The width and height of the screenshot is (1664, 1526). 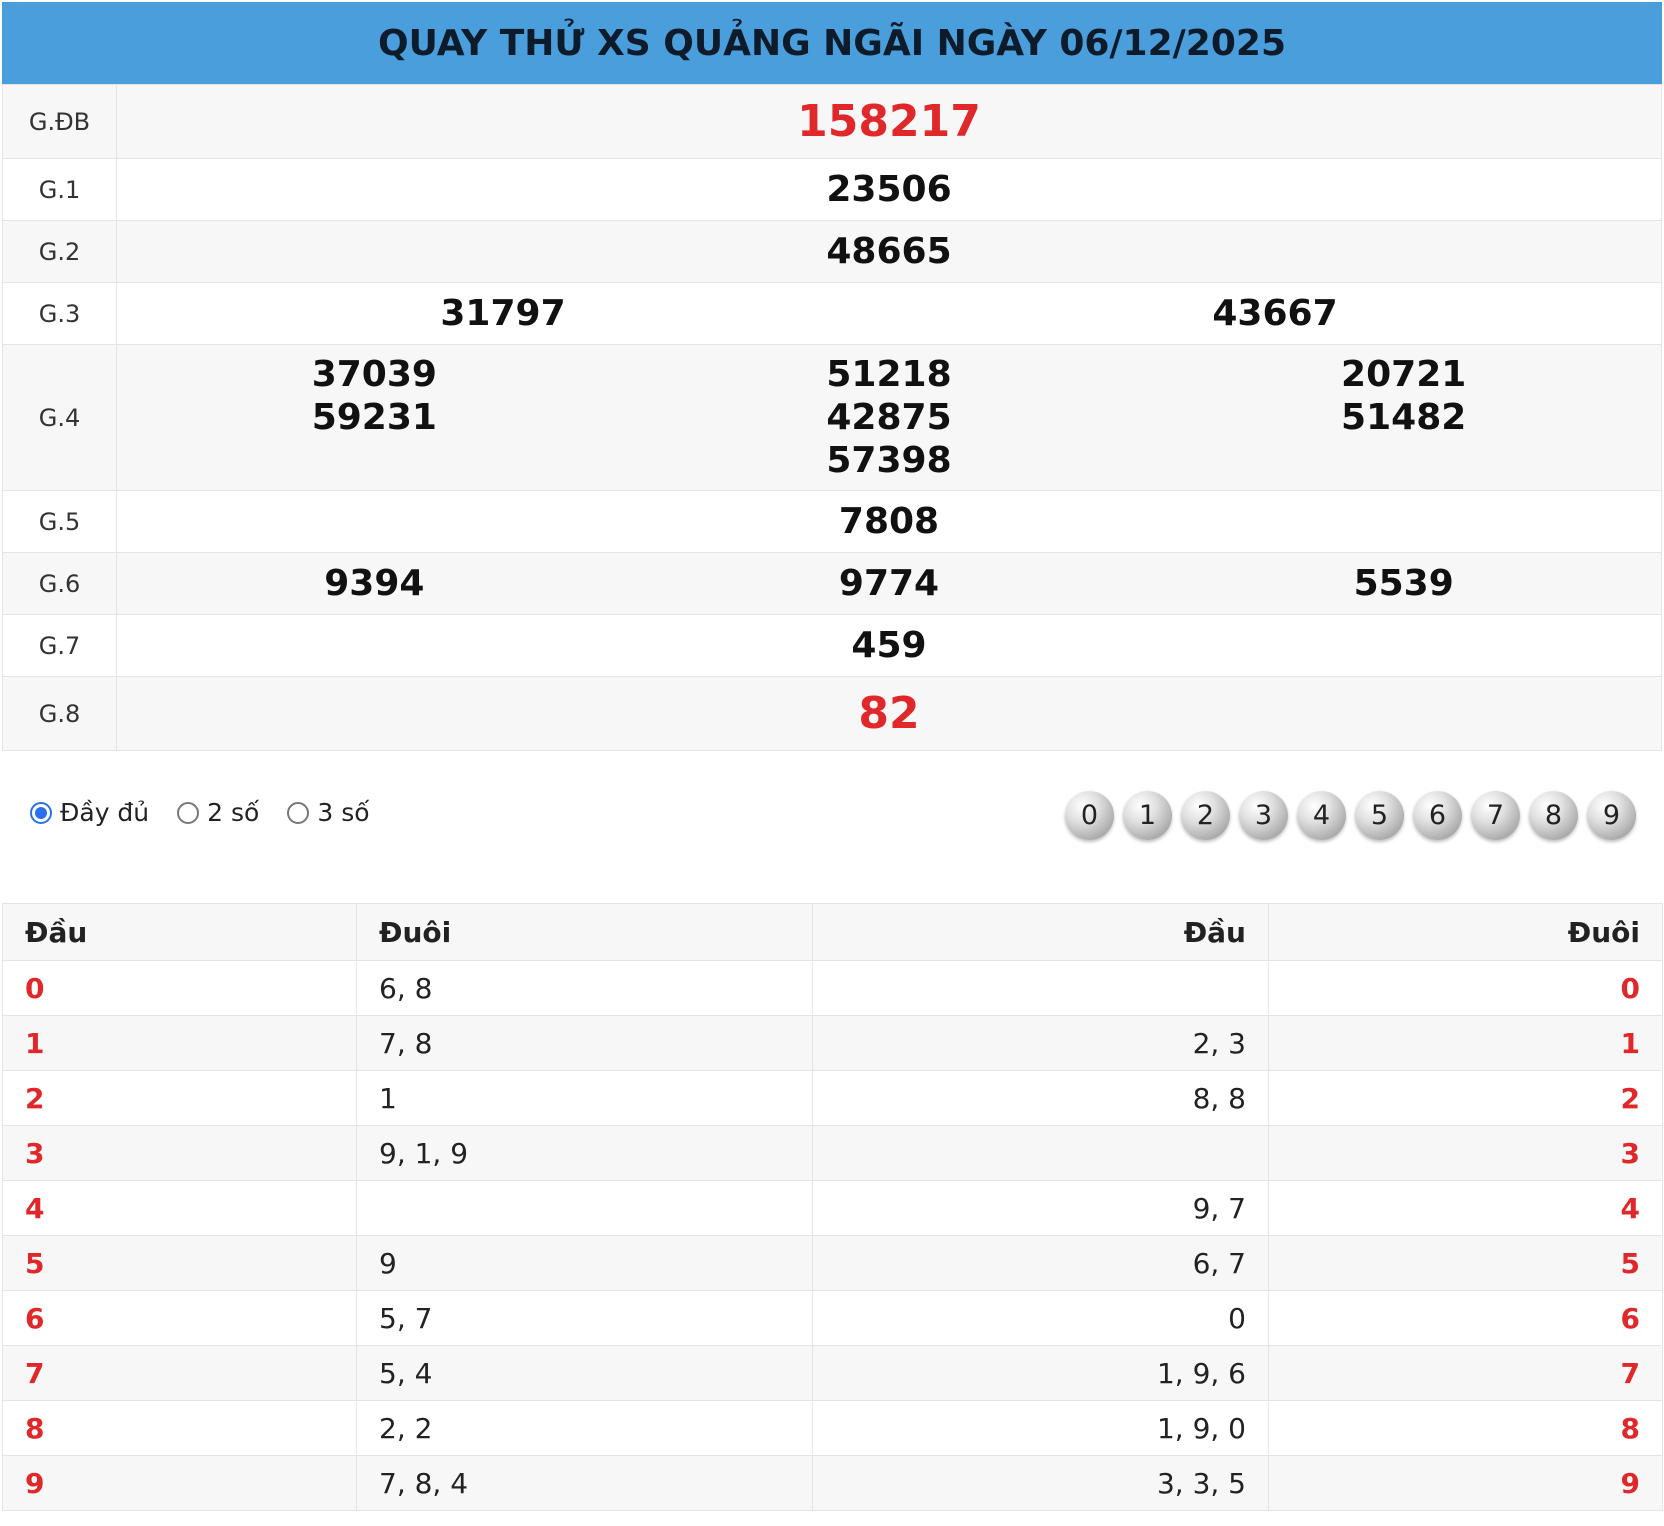 I want to click on prize-number: 9774, so click(x=889, y=583).